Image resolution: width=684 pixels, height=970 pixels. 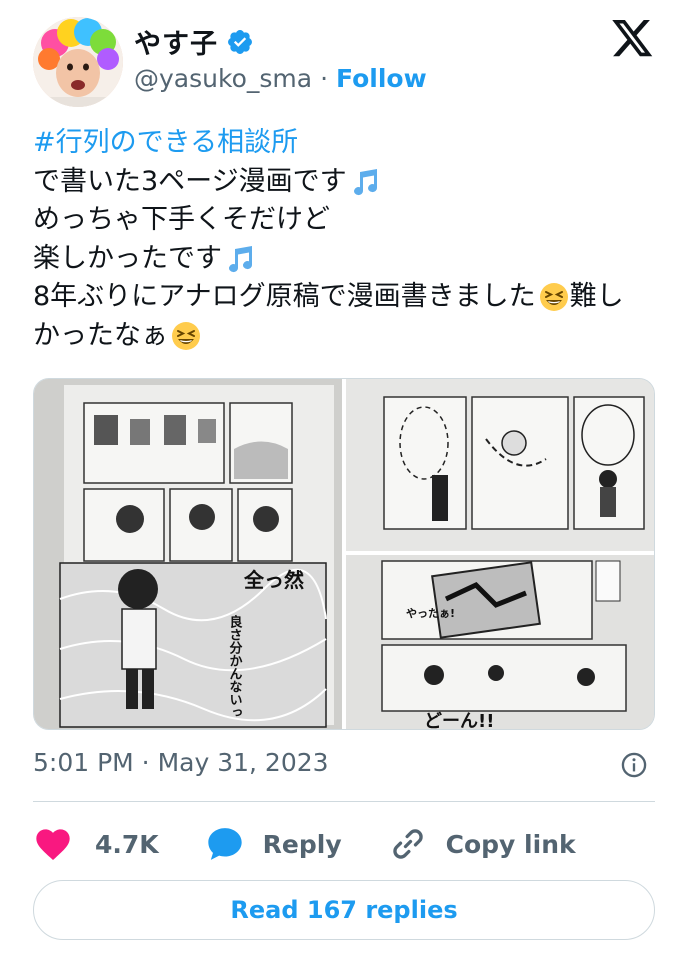 What do you see at coordinates (500, 465) in the screenshot?
I see `manga-page-2-image` at bounding box center [500, 465].